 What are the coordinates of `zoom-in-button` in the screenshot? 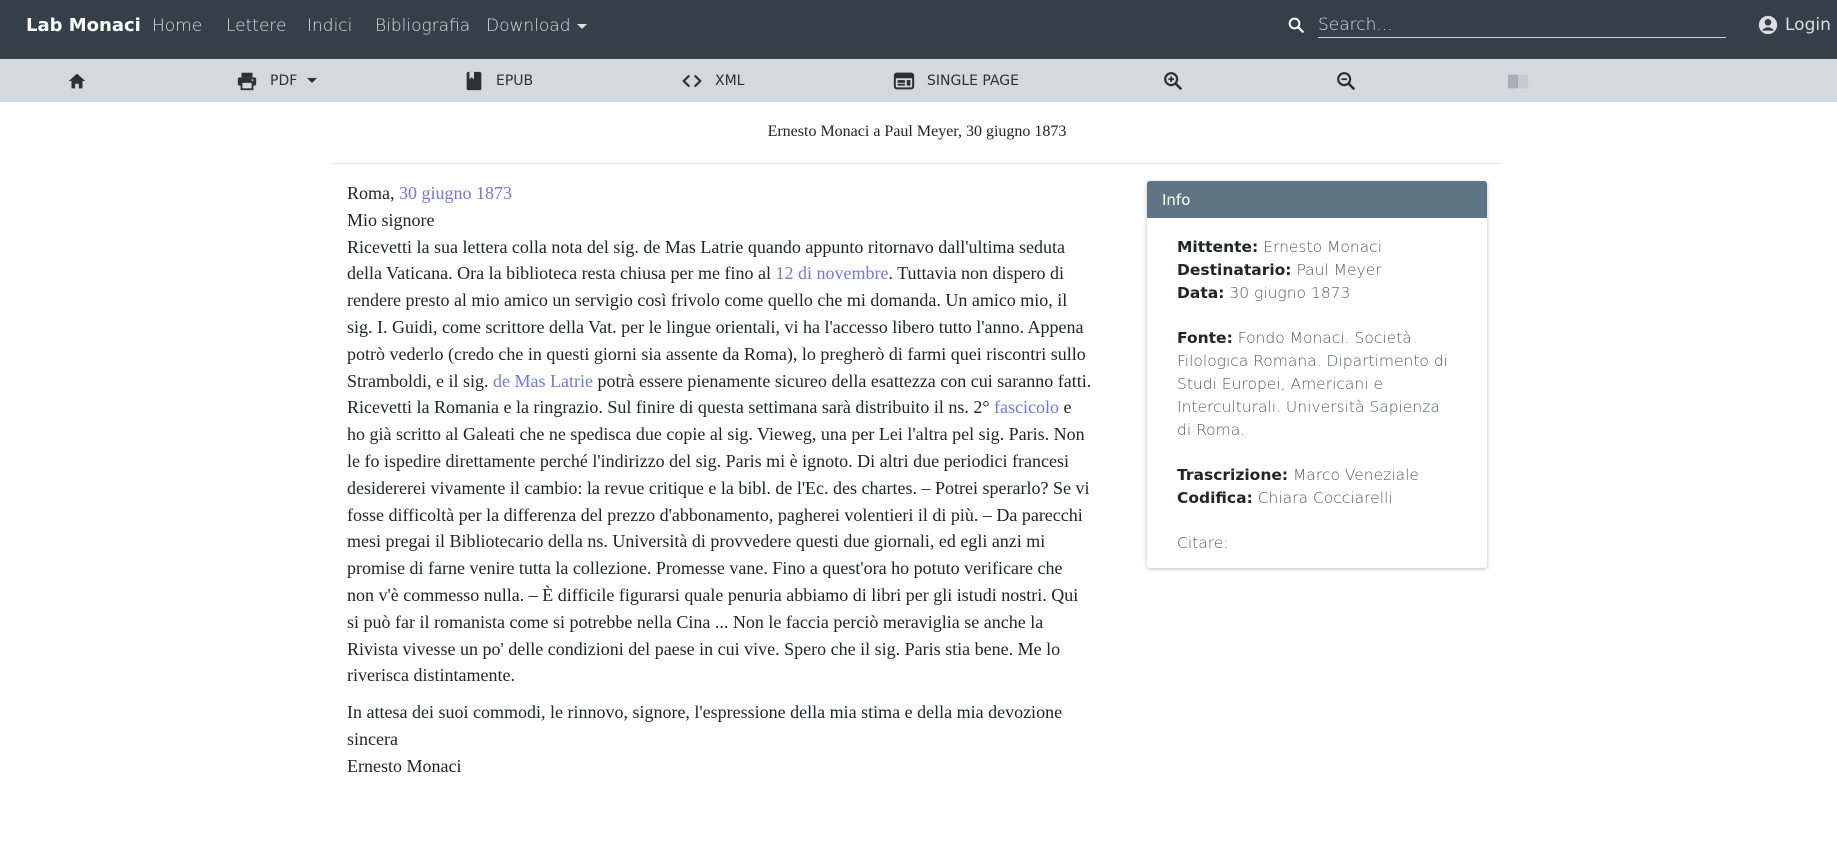 It's located at (1179, 80).